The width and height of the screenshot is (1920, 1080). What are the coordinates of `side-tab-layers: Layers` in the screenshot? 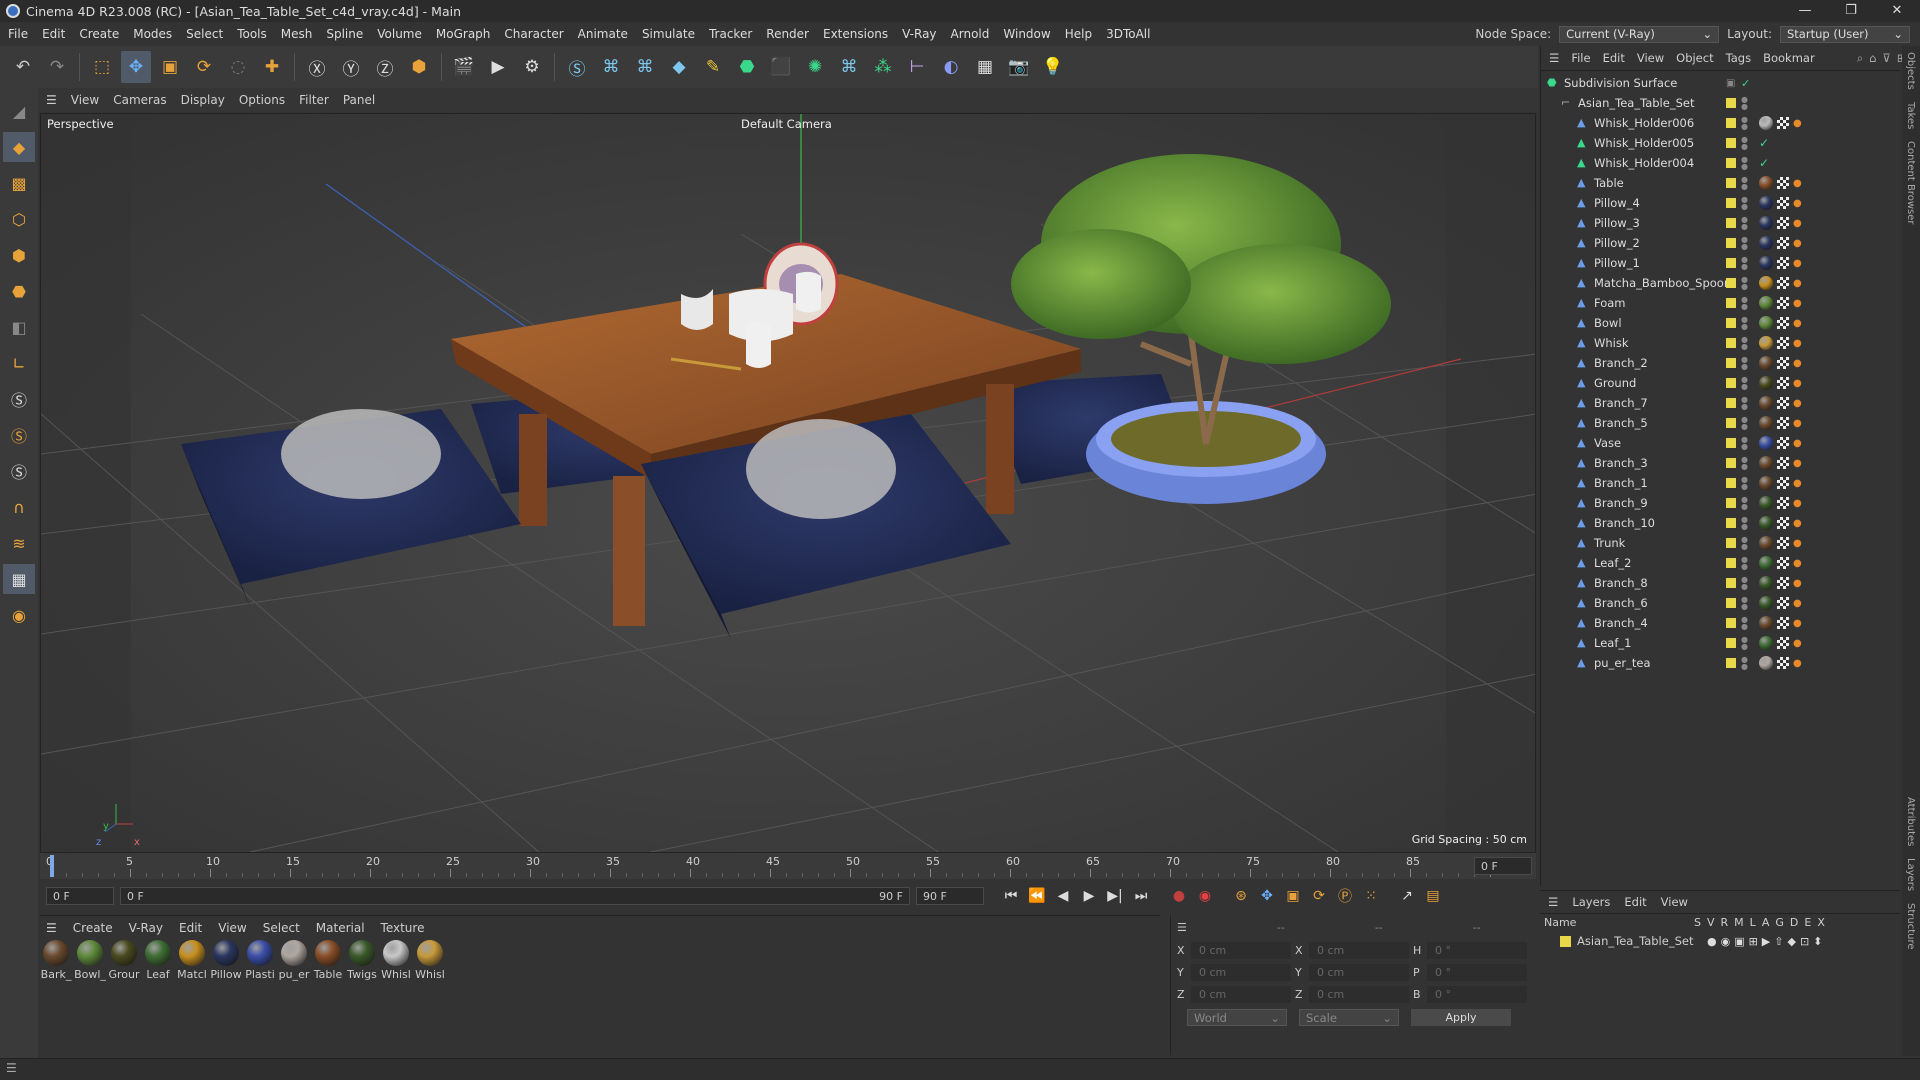 It's located at (1909, 874).